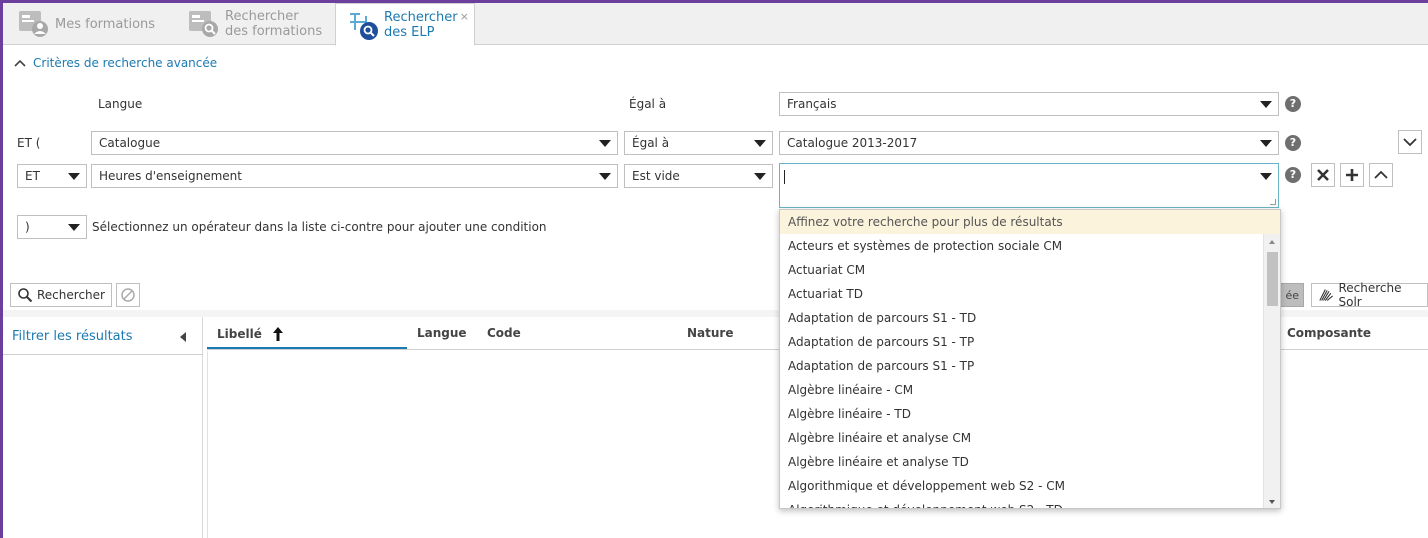 This screenshot has width=1428, height=538. I want to click on column-header-langue: Langue, so click(442, 333).